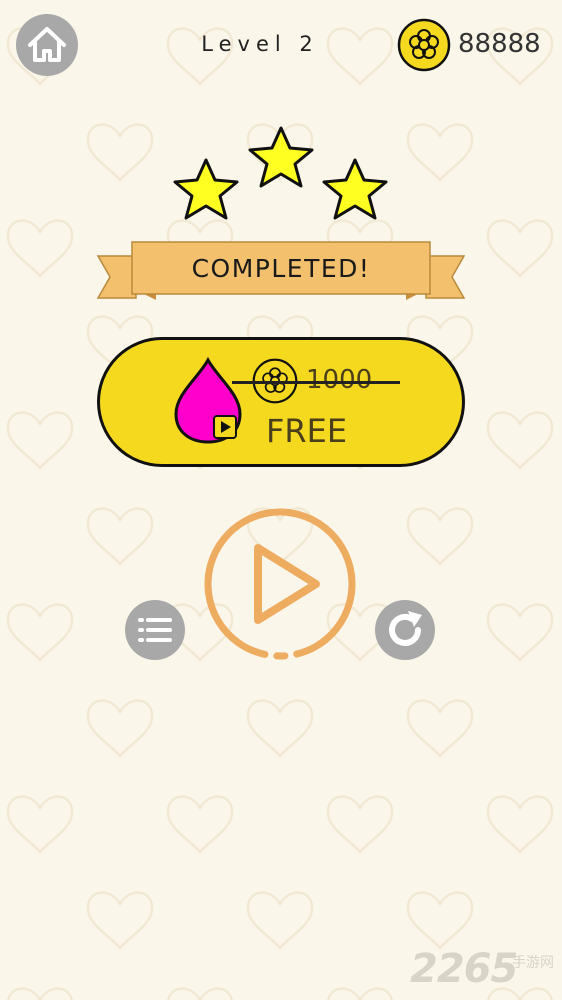 The height and width of the screenshot is (1000, 562). What do you see at coordinates (499, 44) in the screenshot?
I see `coin-balance: 88888` at bounding box center [499, 44].